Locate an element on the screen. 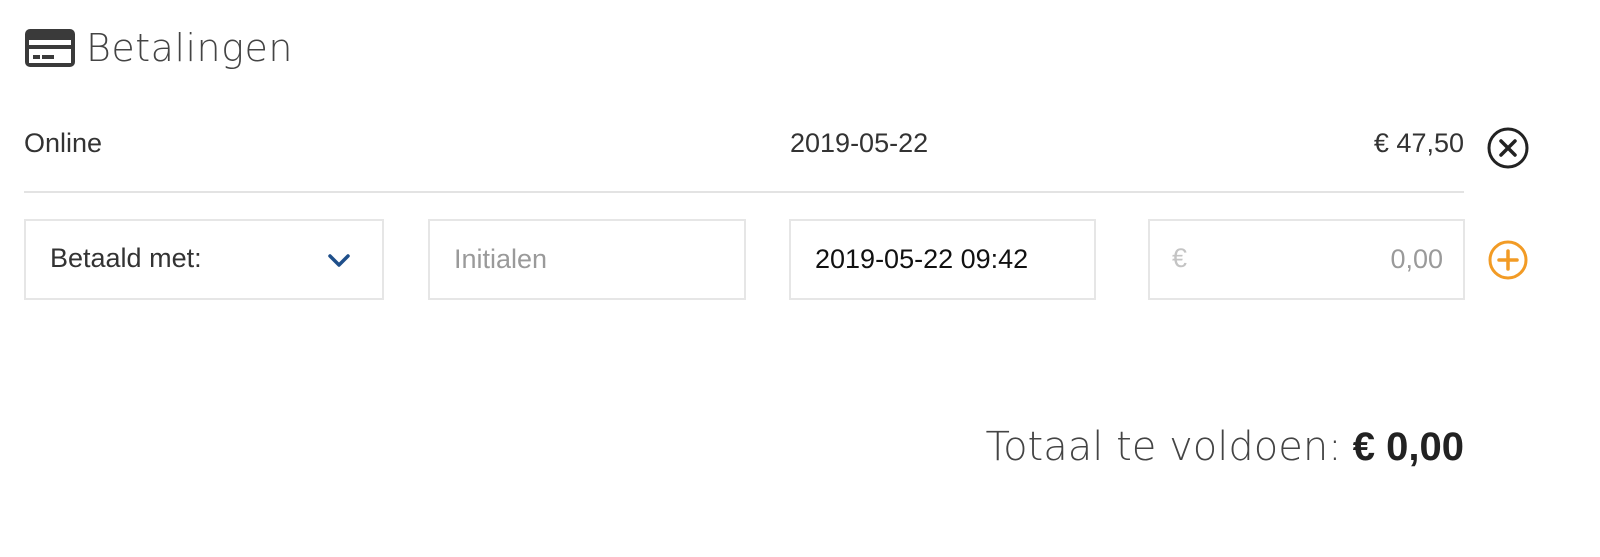  payment-date: 2019-05-22 is located at coordinates (859, 143).